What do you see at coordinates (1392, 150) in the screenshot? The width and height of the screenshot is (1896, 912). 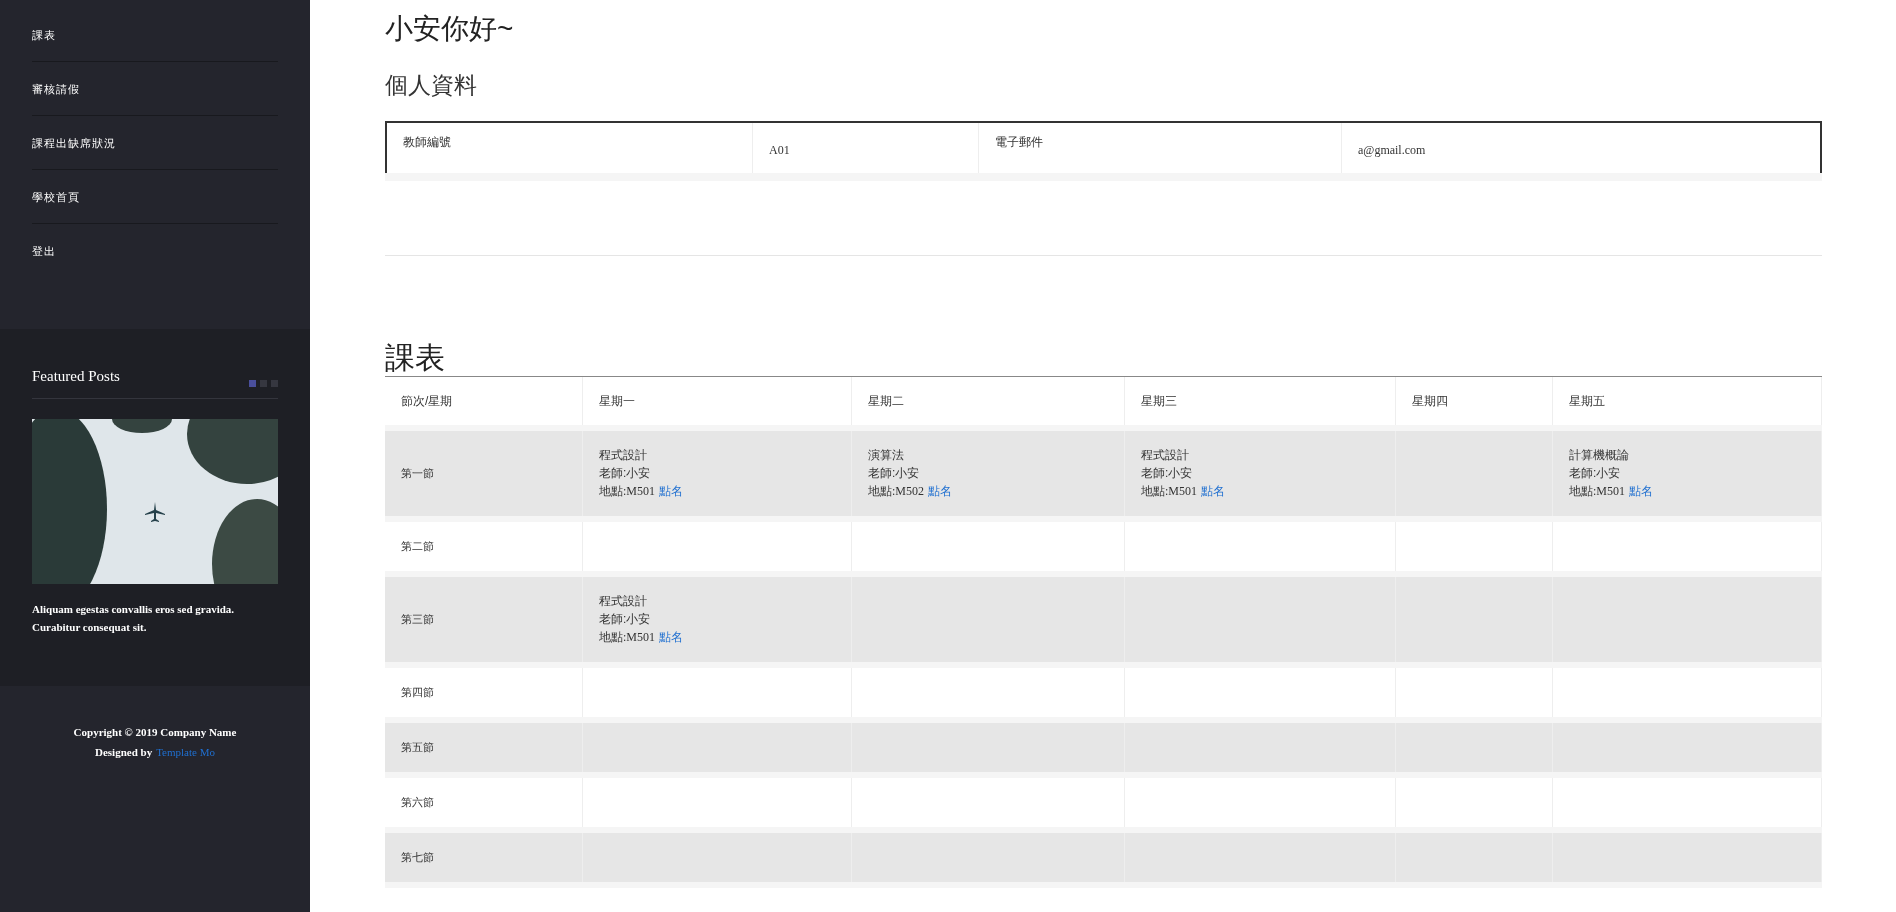 I see `table-cell-text: a@gmail.com` at bounding box center [1392, 150].